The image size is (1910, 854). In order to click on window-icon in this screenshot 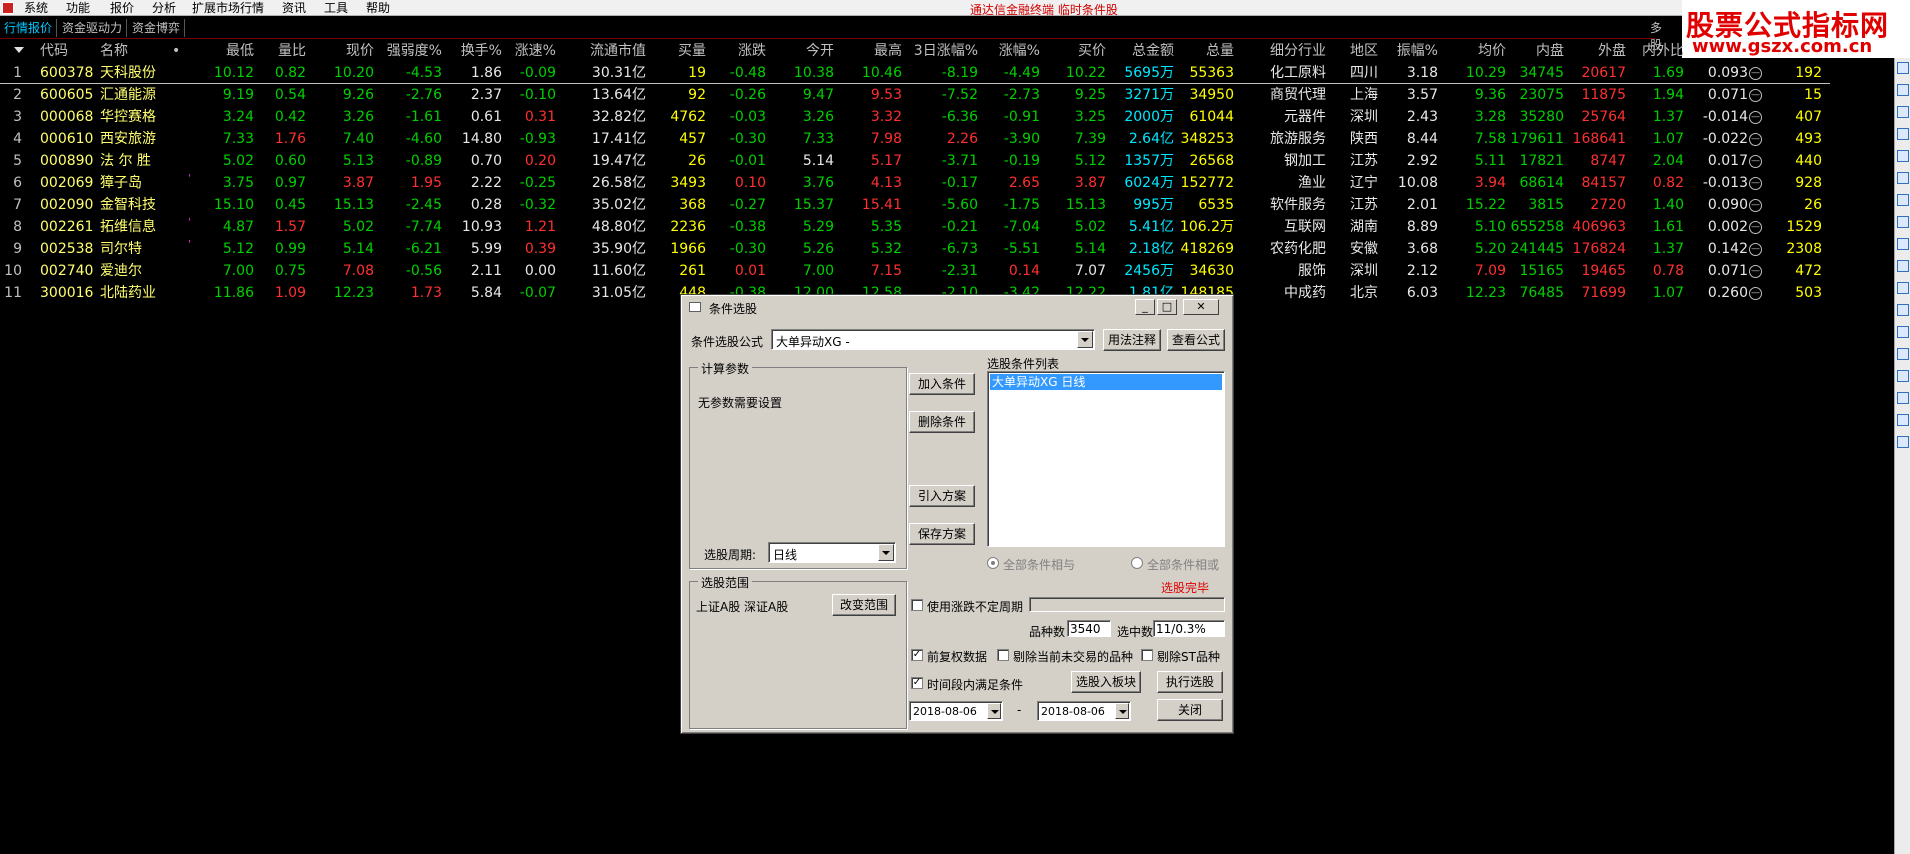, I will do `click(1903, 222)`.